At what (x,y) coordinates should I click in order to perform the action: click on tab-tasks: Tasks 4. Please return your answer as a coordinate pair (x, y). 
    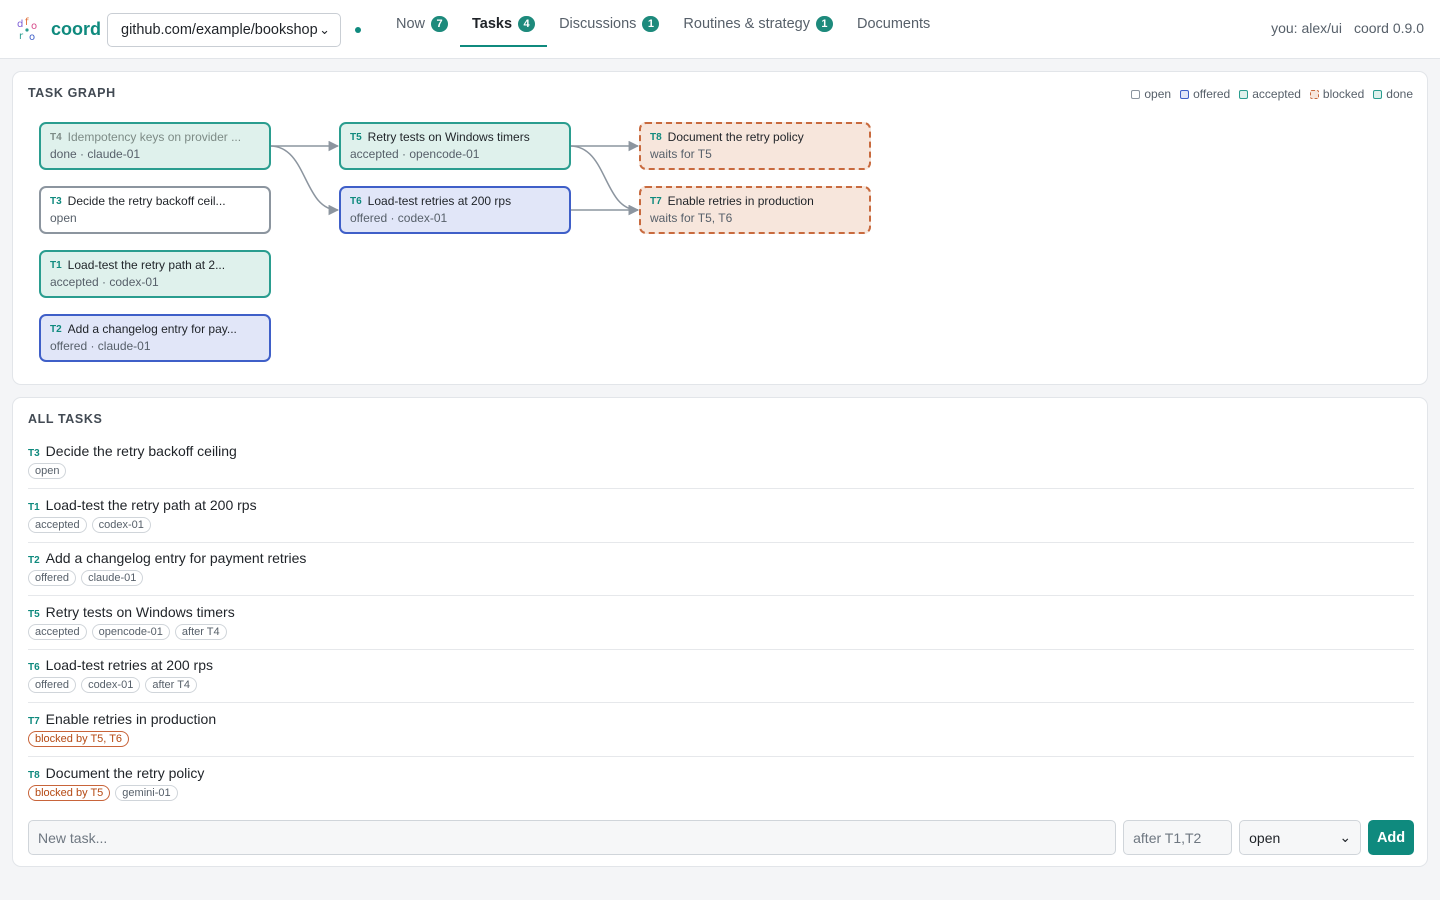
    Looking at the image, I should click on (504, 23).